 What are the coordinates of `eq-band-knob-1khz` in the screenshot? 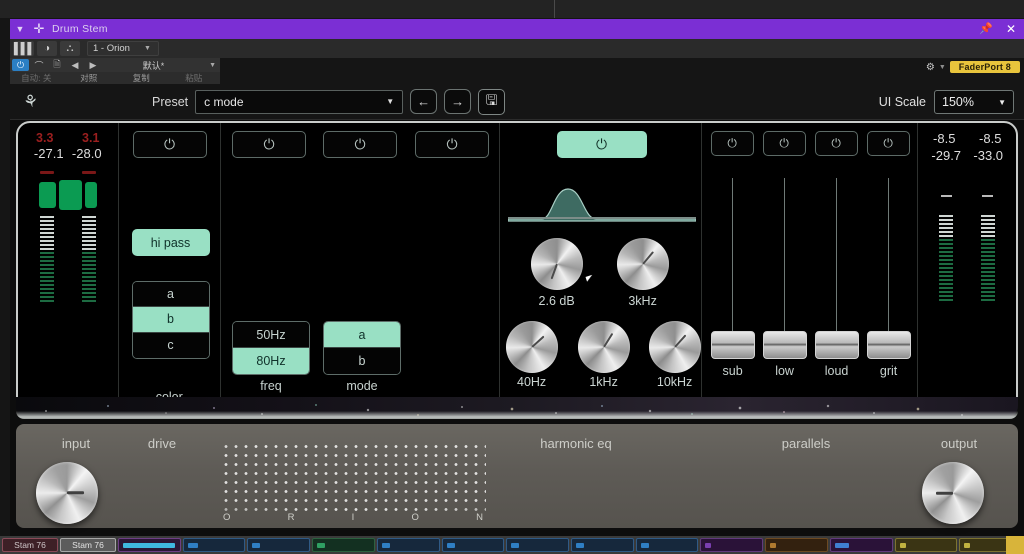 It's located at (603, 347).